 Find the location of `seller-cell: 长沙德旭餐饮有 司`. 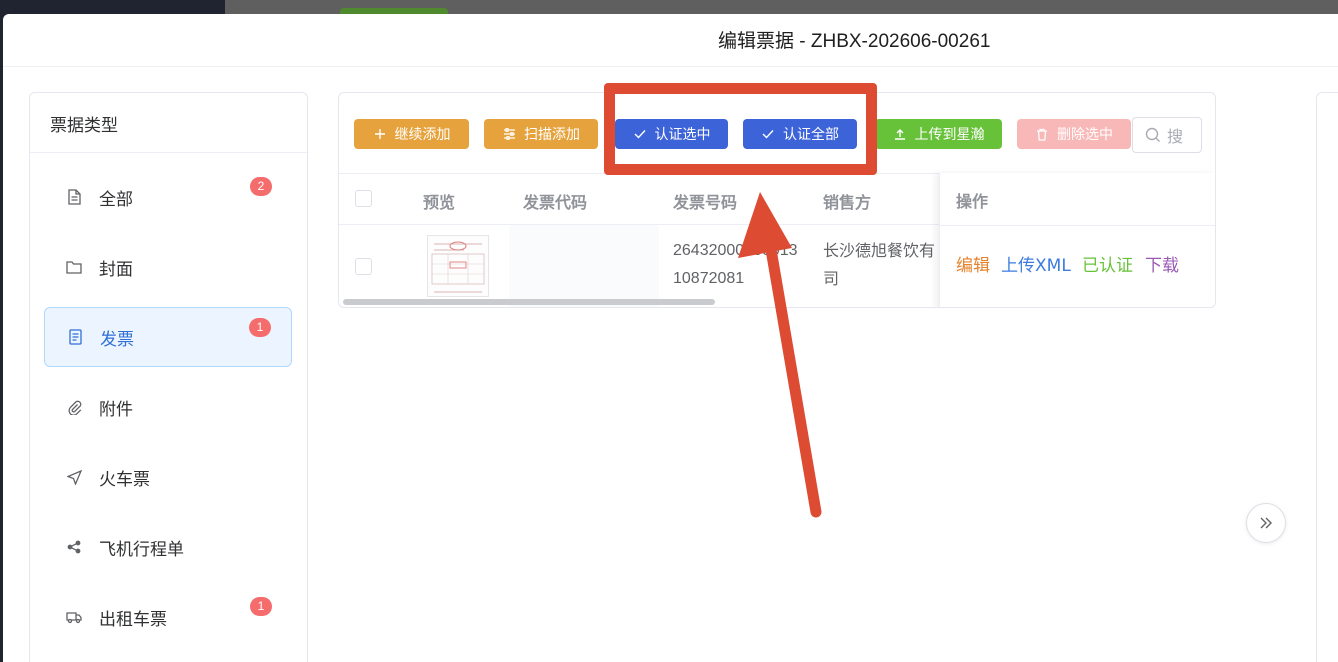

seller-cell: 长沙德旭餐饮有 司 is located at coordinates (883, 265).